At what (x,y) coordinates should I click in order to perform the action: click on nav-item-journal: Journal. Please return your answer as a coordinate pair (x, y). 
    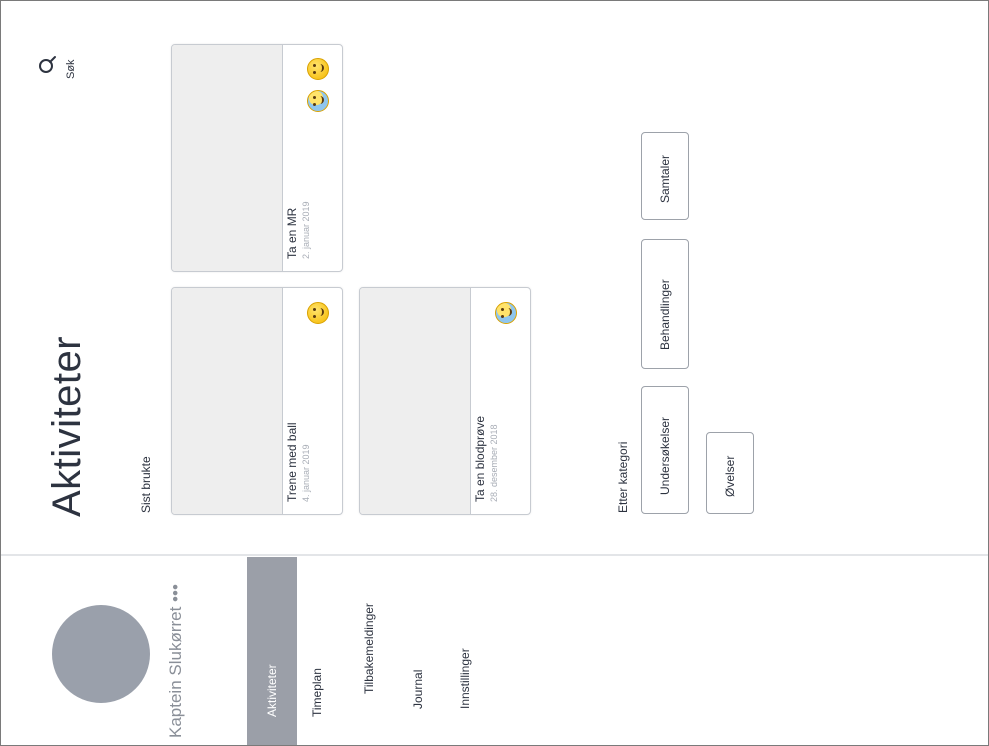
    Looking at the image, I should click on (418, 689).